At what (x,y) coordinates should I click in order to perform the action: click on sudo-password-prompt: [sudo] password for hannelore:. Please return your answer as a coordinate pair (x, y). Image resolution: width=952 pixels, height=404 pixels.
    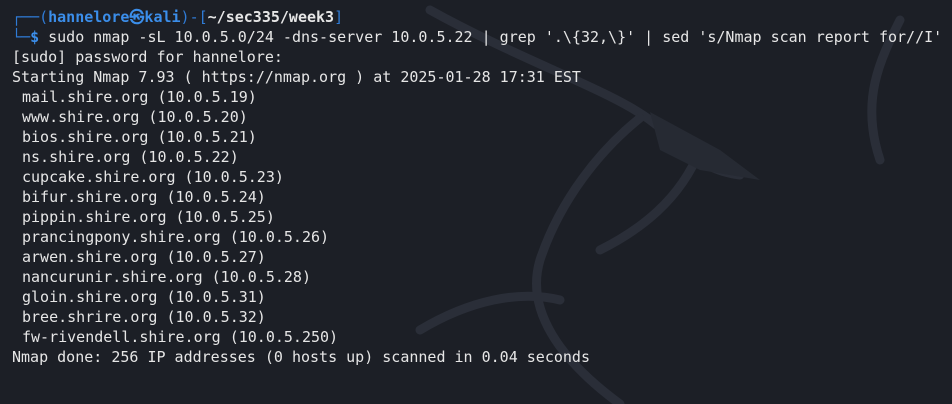
    Looking at the image, I should click on (147, 57).